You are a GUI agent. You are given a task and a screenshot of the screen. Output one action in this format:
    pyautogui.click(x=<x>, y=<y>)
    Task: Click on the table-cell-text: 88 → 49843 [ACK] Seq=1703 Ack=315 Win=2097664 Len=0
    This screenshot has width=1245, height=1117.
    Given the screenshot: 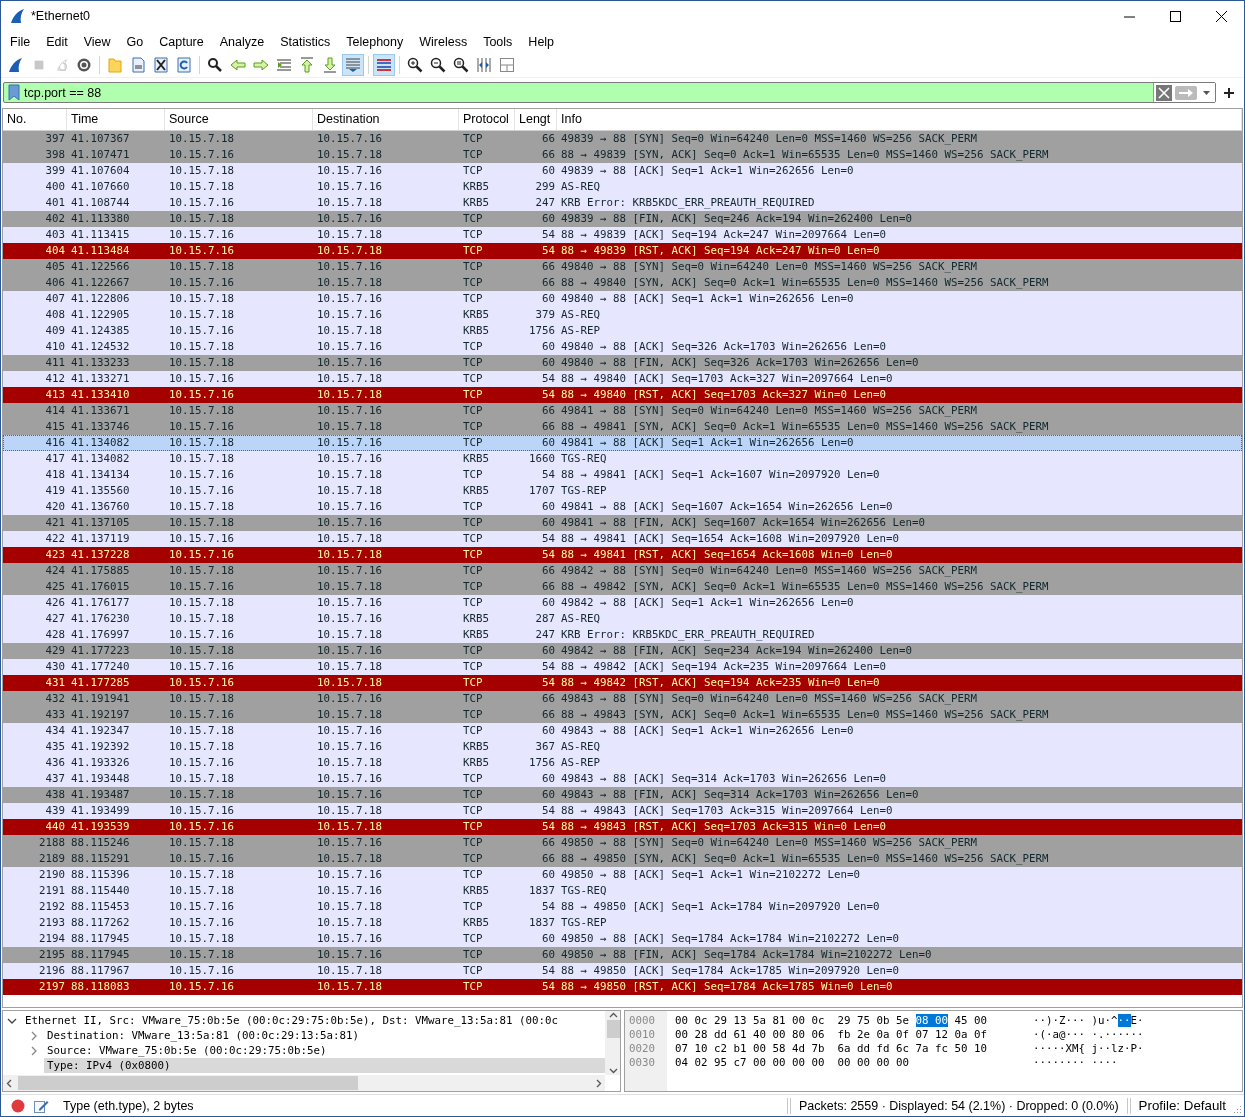 What is the action you would take?
    pyautogui.click(x=727, y=810)
    